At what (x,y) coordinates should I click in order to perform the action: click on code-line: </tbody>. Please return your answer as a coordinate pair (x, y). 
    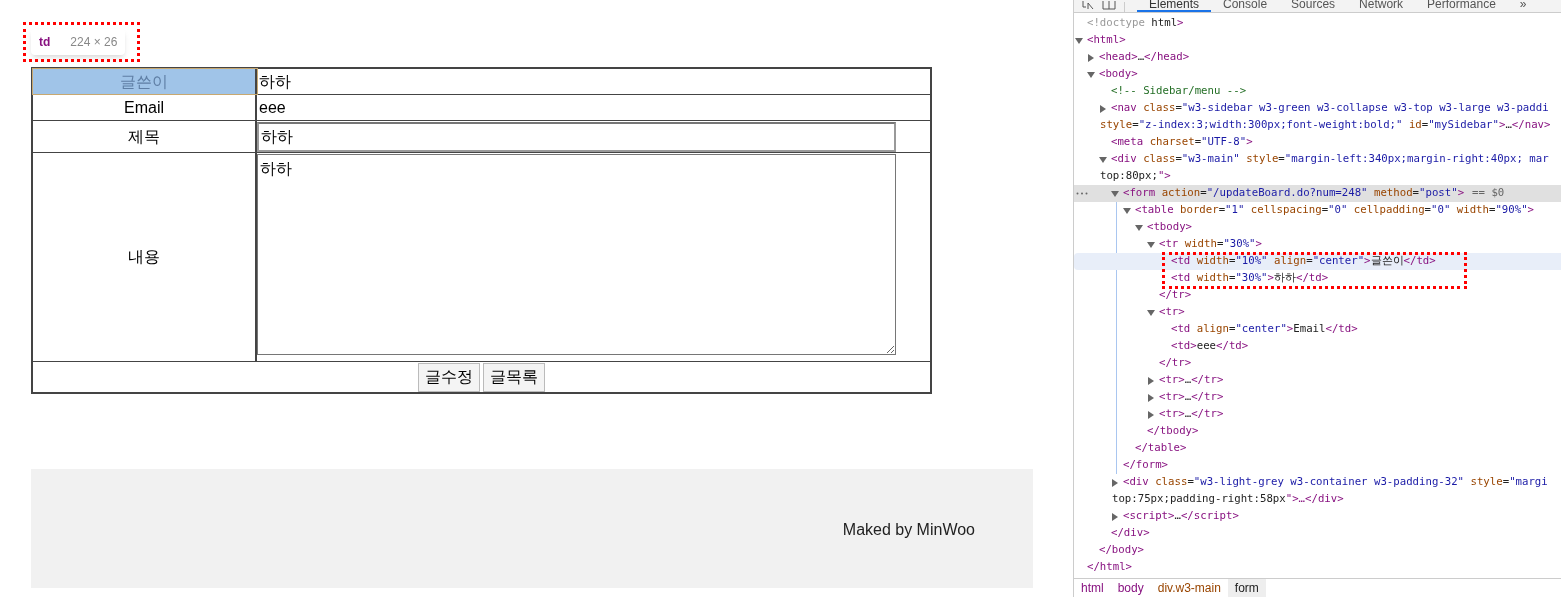
    Looking at the image, I should click on (1173, 431).